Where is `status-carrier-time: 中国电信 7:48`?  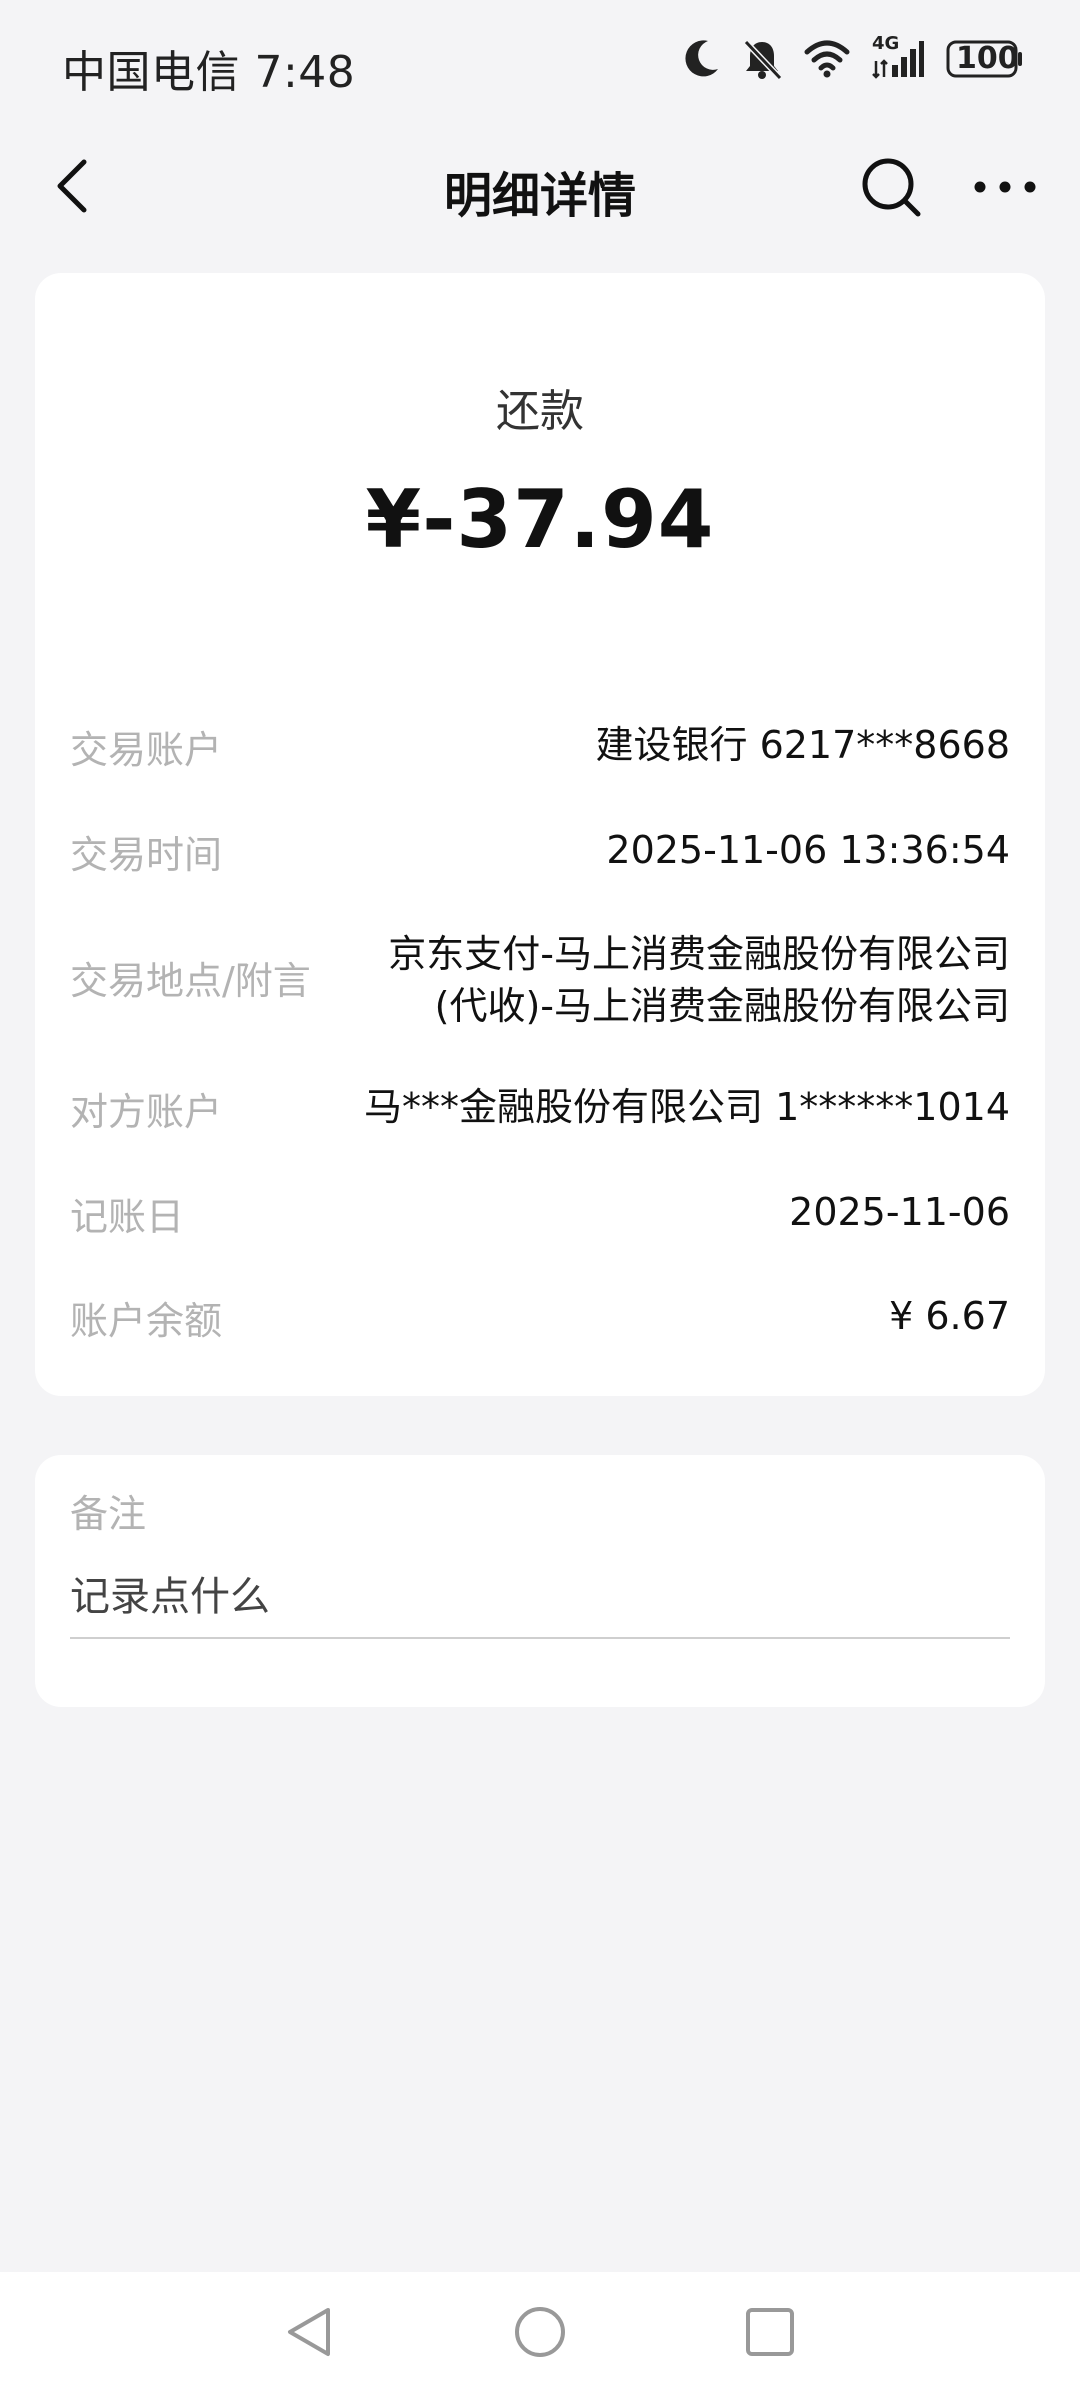
status-carrier-time: 中国电信 7:48 is located at coordinates (209, 72).